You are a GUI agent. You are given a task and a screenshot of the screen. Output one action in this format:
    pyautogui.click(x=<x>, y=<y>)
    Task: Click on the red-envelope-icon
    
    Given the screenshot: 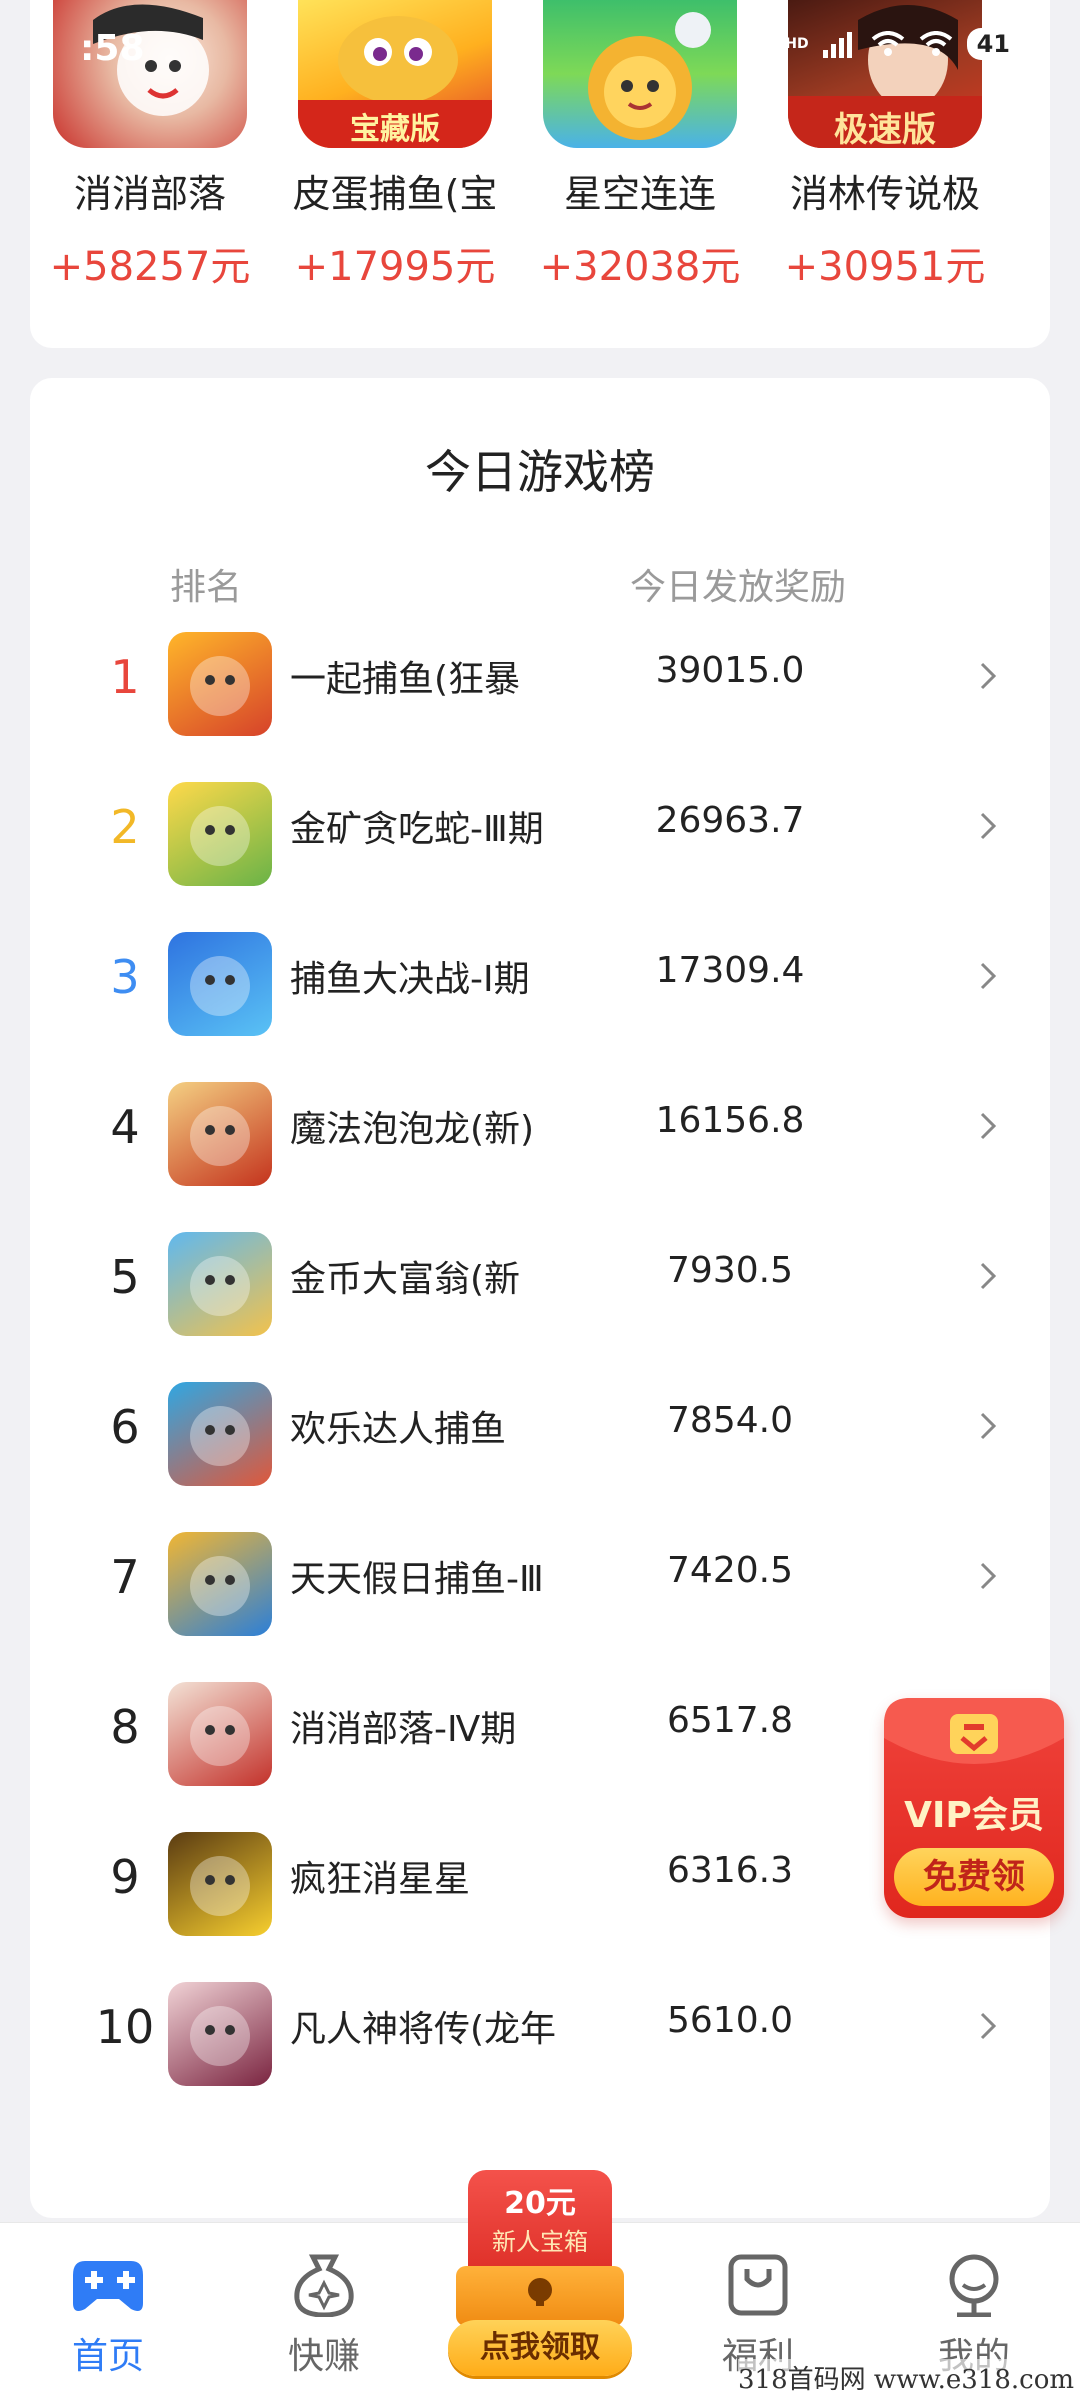 What is the action you would take?
    pyautogui.click(x=974, y=1731)
    